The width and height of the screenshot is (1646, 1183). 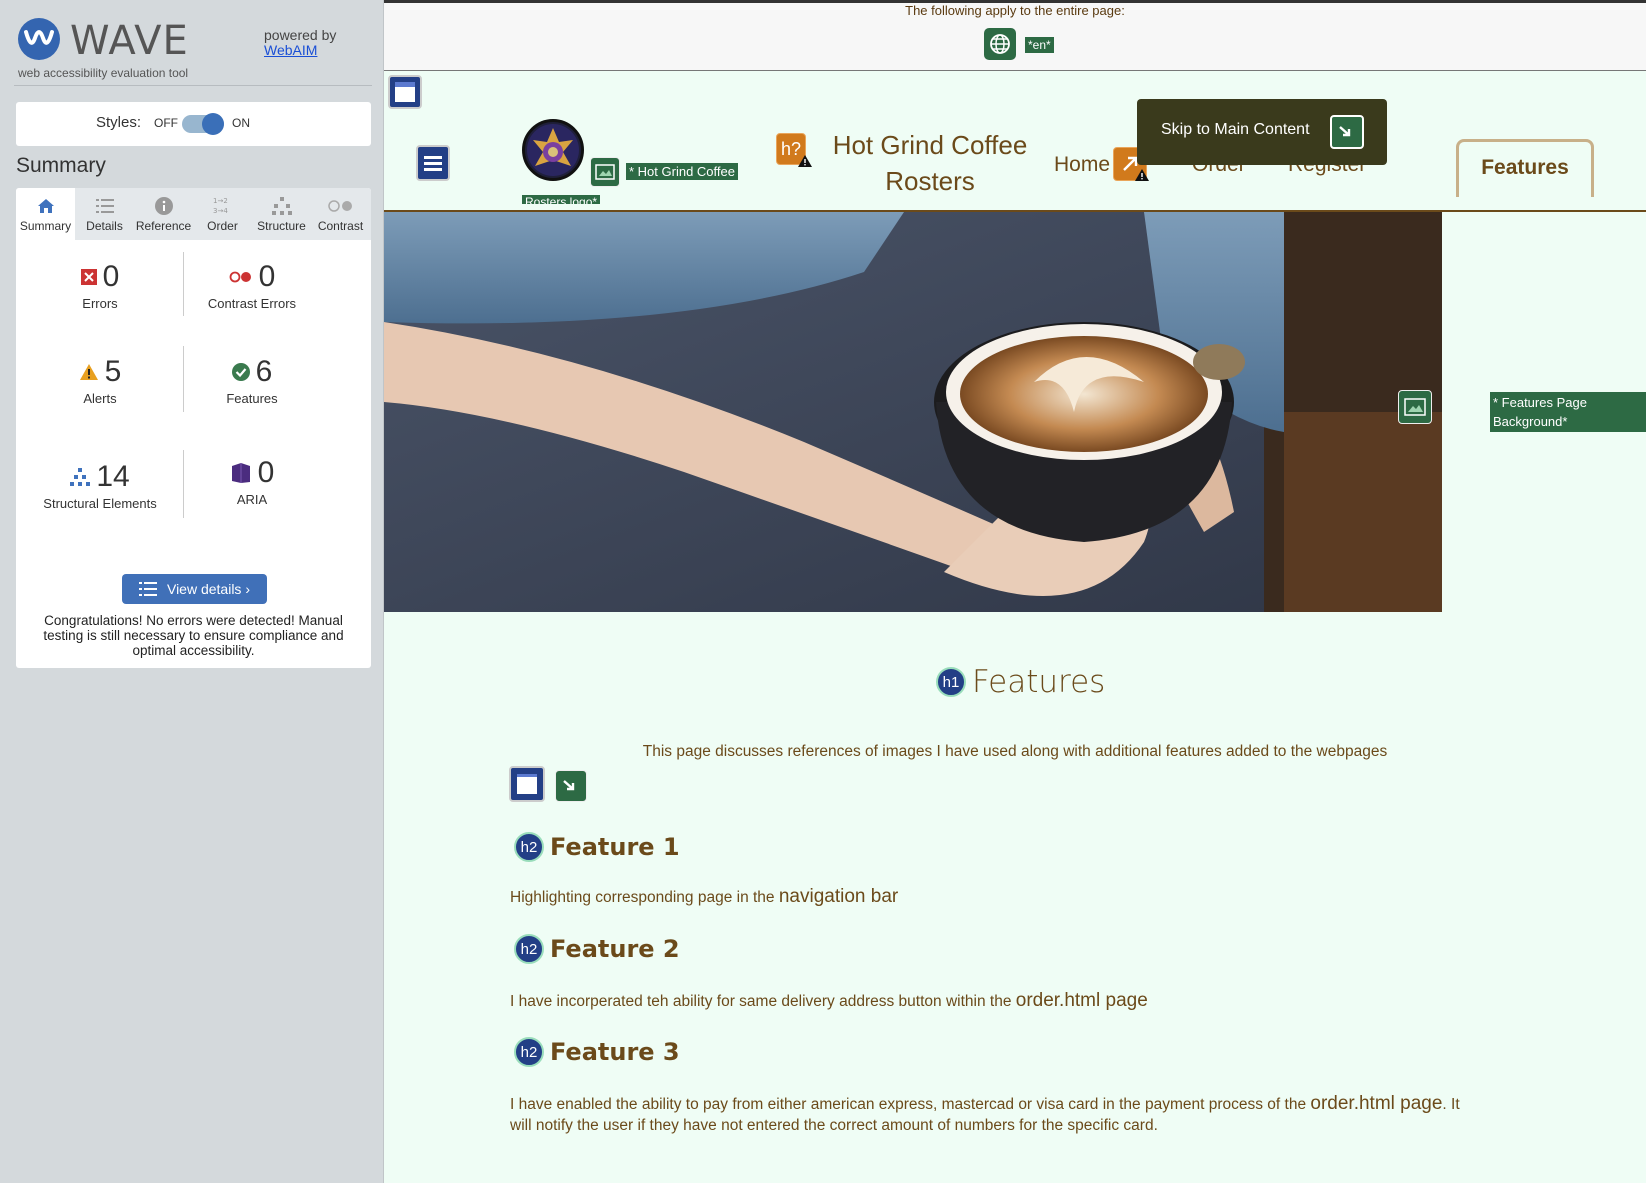 What do you see at coordinates (553, 150) in the screenshot?
I see `site-logo-image` at bounding box center [553, 150].